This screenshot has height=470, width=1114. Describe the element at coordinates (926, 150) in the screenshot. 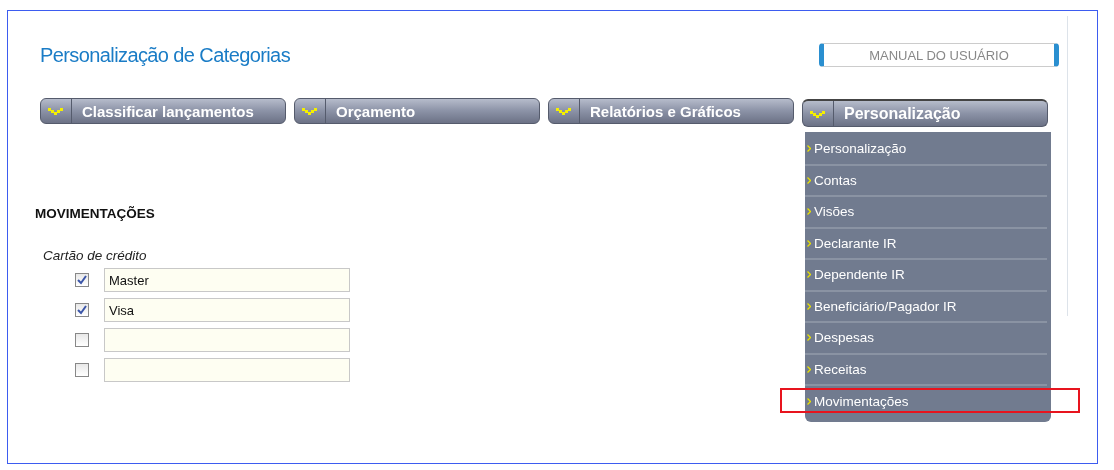

I see `menu-item: Personalização` at that location.